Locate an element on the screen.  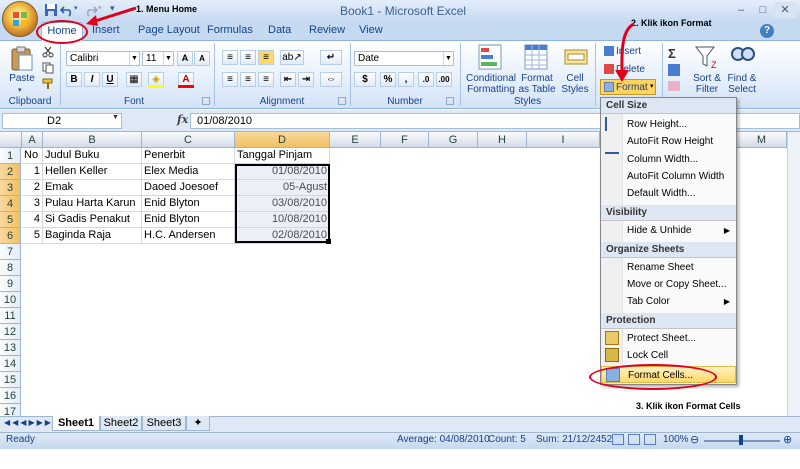
row-header: 15 is located at coordinates (10, 380).